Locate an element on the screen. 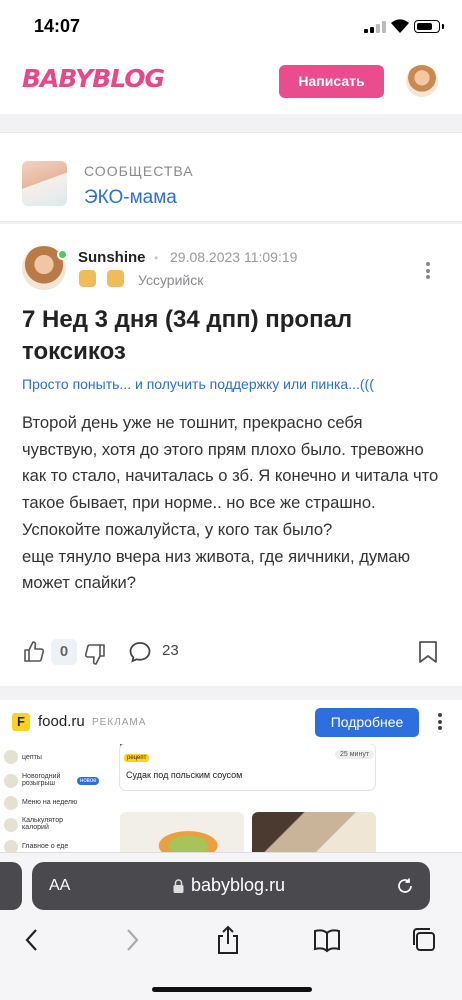 This screenshot has width=462, height=1000. post-title: 7 Нед 3 дня (34 дпп) пропал токсикоз is located at coordinates (187, 335).